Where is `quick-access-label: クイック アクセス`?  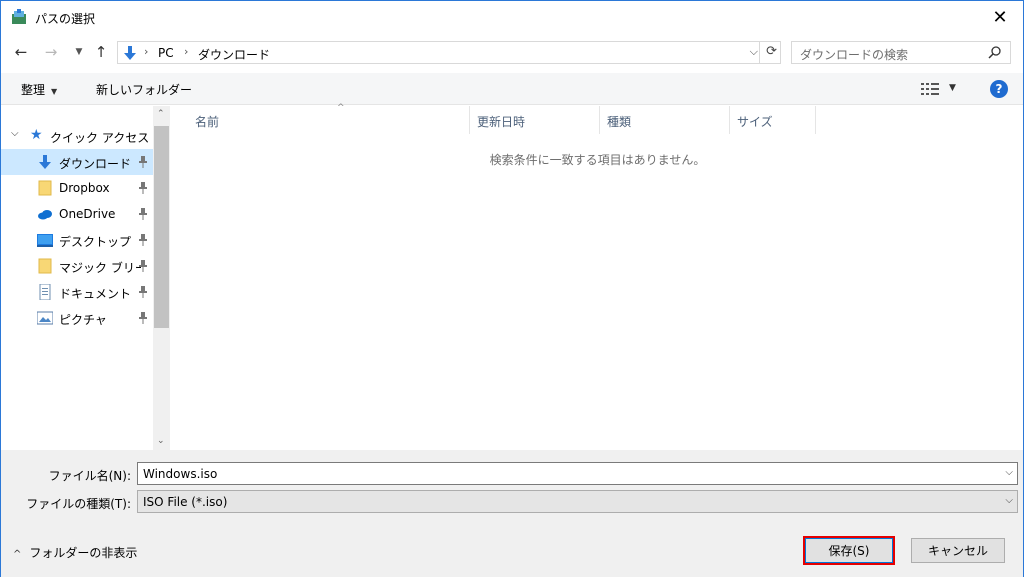 quick-access-label: クイック アクセス is located at coordinates (100, 138).